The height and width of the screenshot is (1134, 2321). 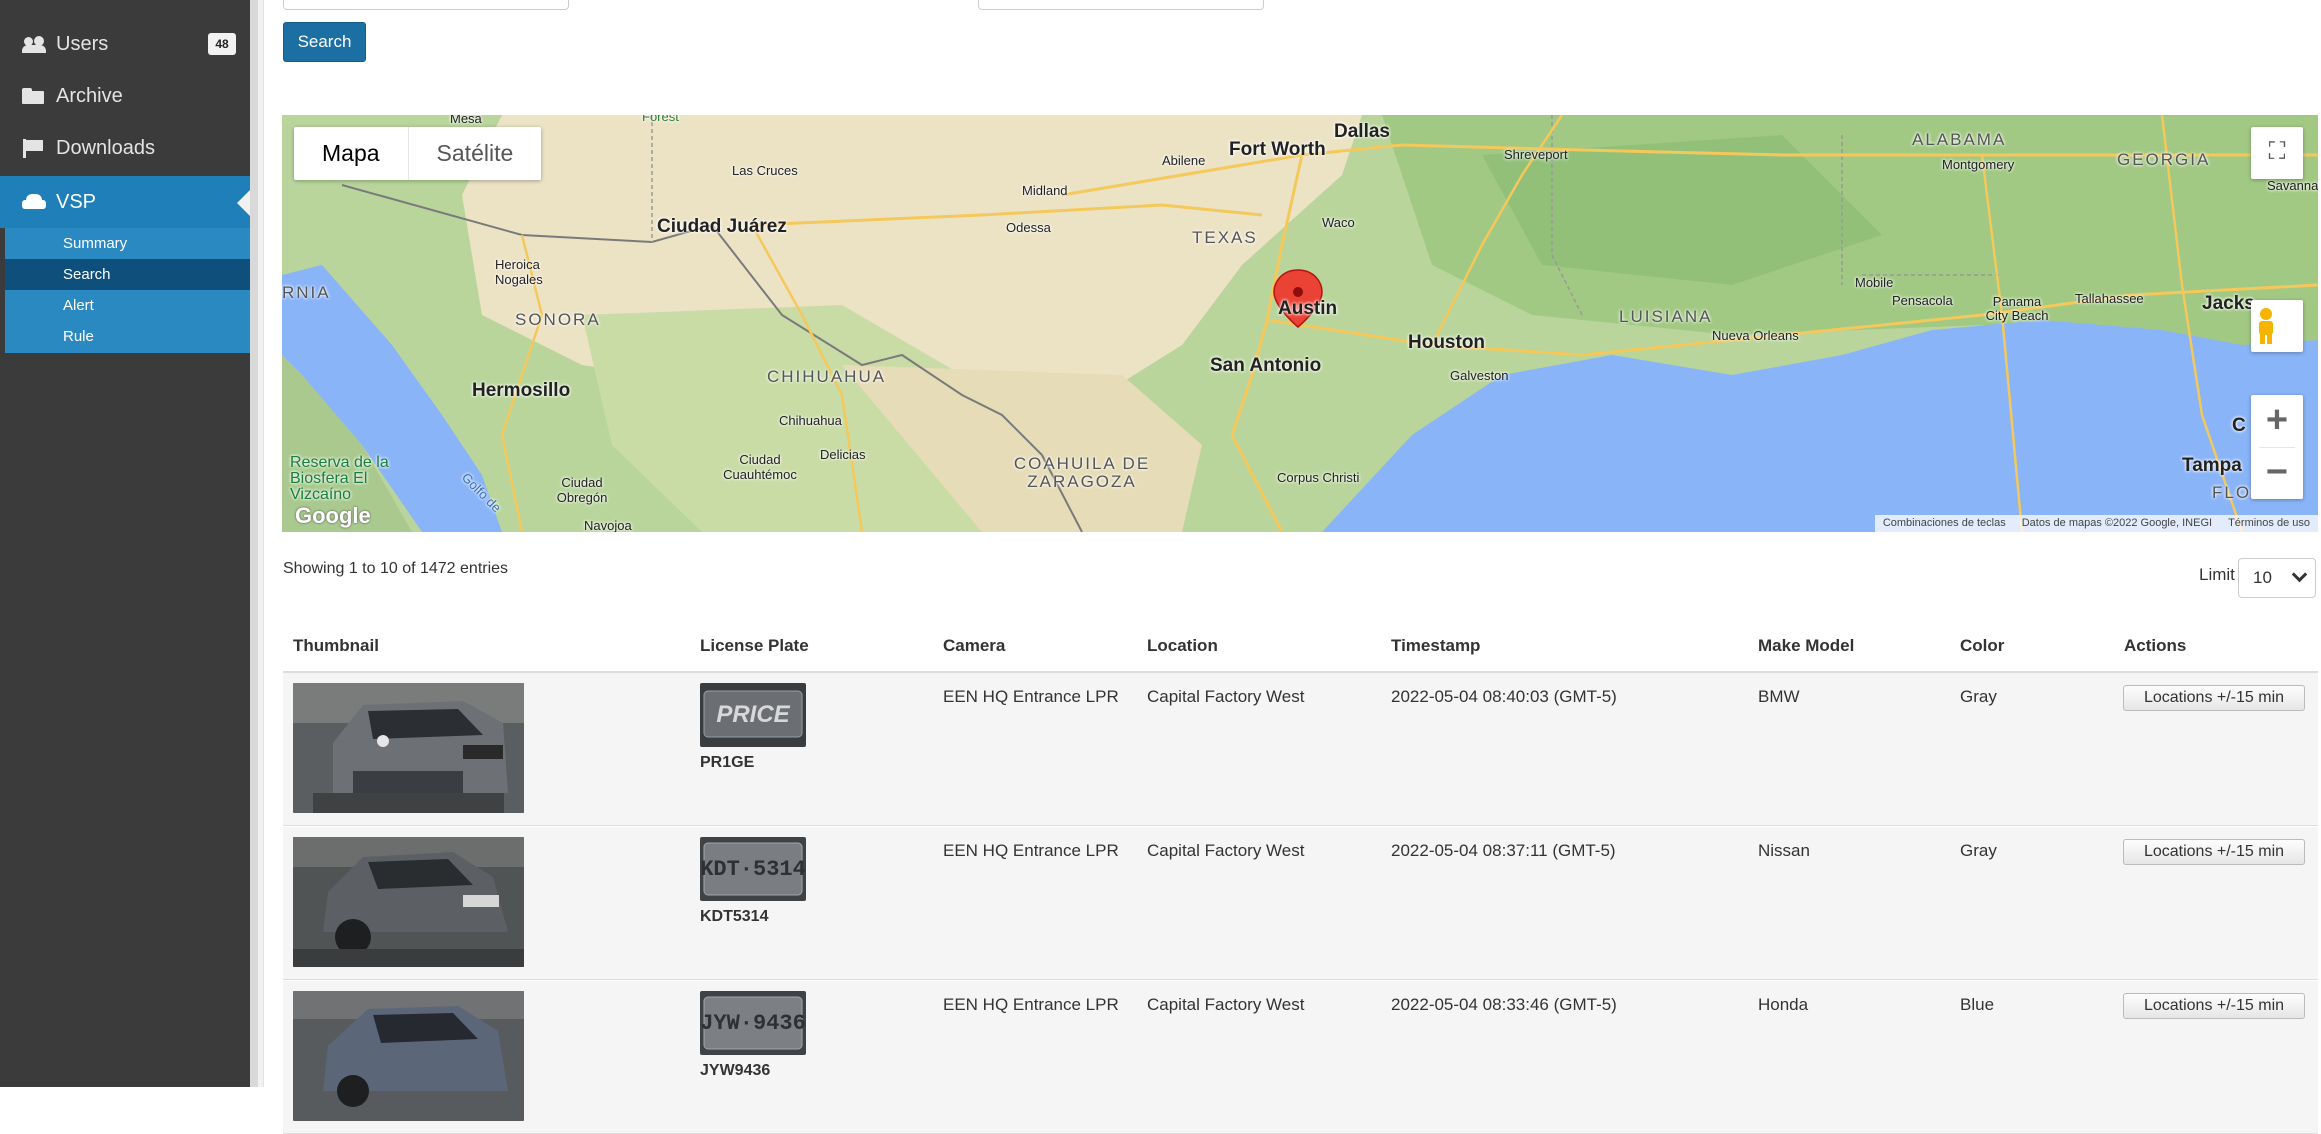 I want to click on keyboard-shortcuts-link: Combinaciones de teclas, so click(x=1944, y=523).